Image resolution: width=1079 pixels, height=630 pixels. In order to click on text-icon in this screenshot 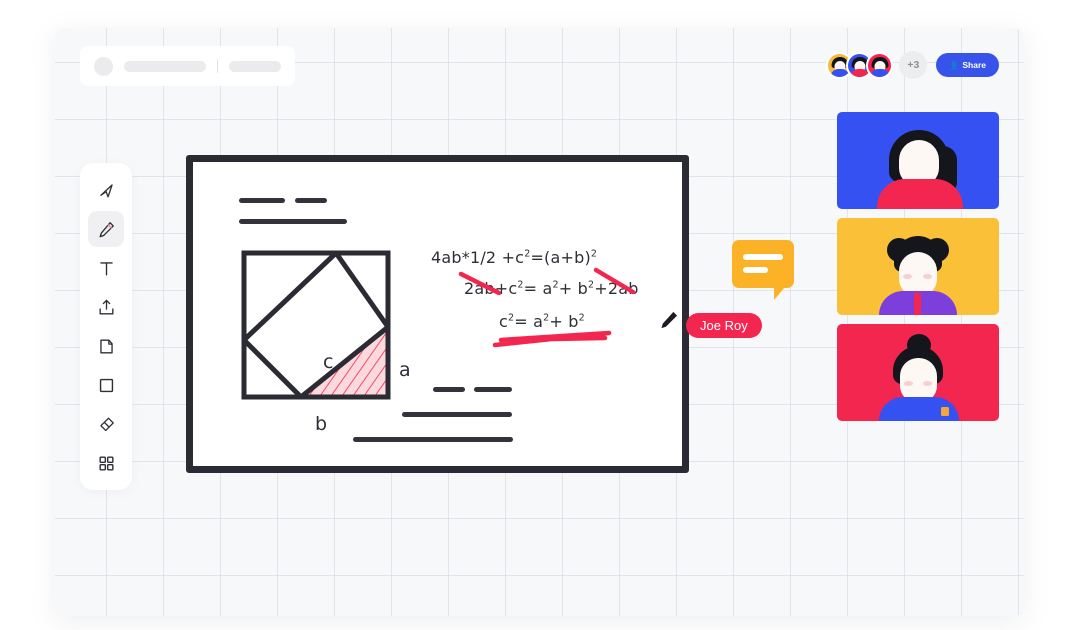, I will do `click(106, 268)`.